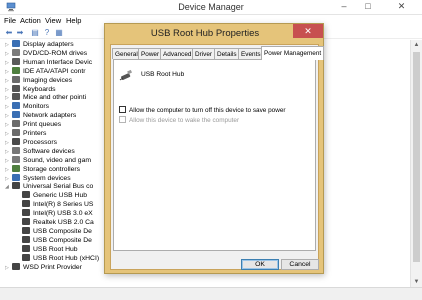 This screenshot has height=300, width=422. What do you see at coordinates (52, 267) in the screenshot?
I see `tree-item-label: WSD Print Provider` at bounding box center [52, 267].